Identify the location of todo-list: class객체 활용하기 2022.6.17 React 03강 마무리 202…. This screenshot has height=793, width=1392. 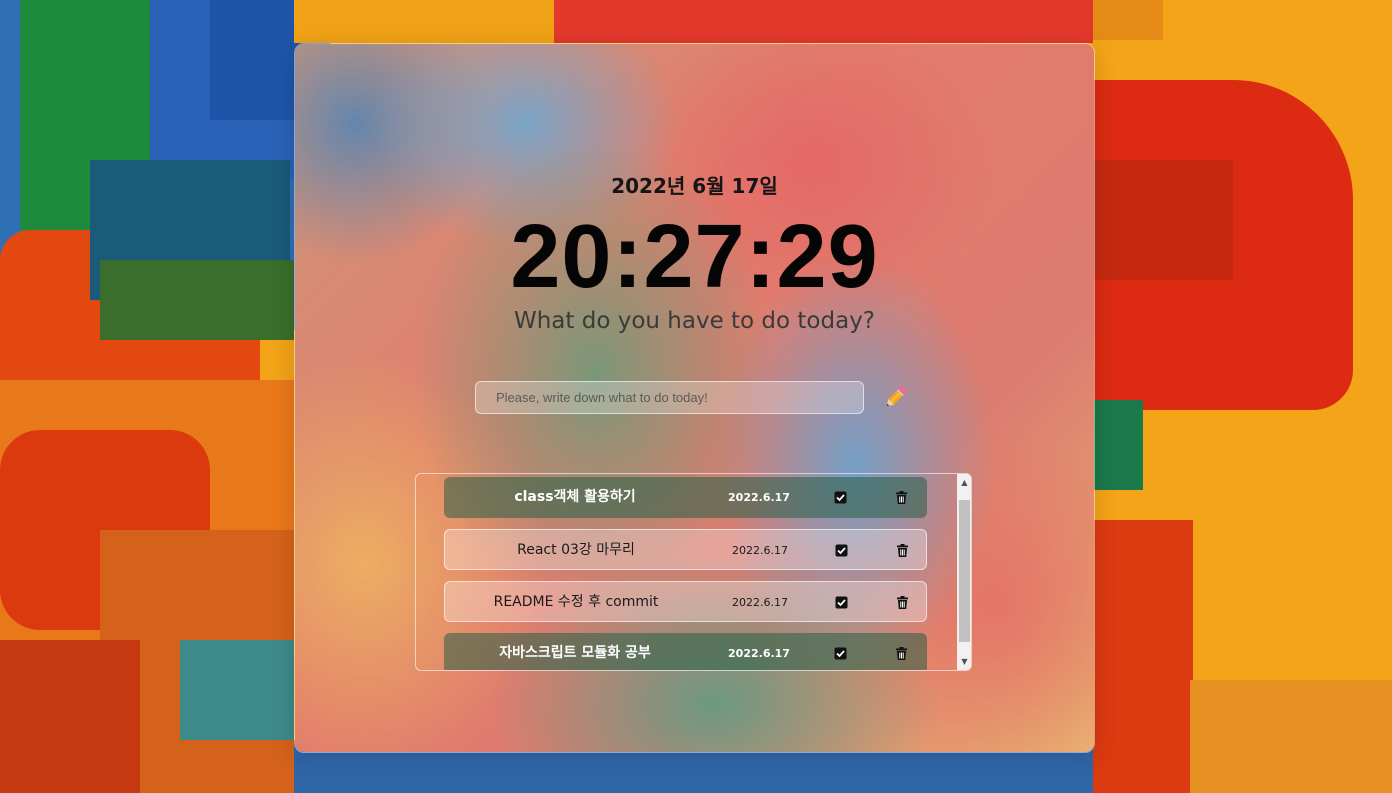
(693, 572).